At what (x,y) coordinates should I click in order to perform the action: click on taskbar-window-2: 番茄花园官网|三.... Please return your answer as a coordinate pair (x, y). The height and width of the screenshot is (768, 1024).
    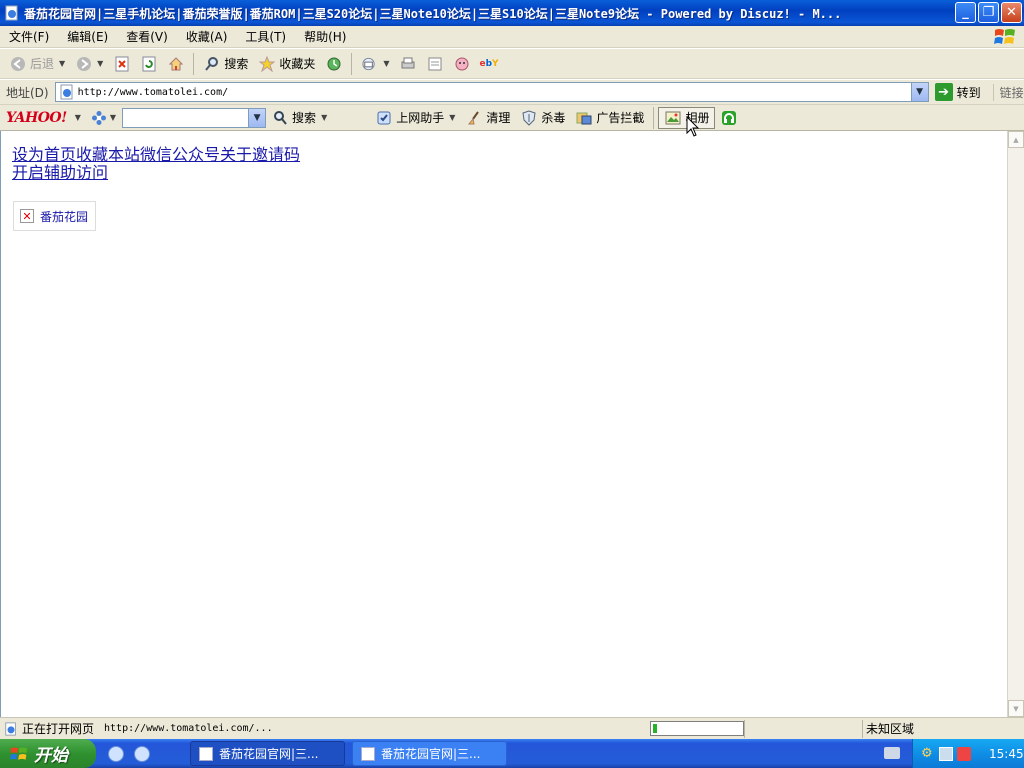
    Looking at the image, I should click on (429, 753).